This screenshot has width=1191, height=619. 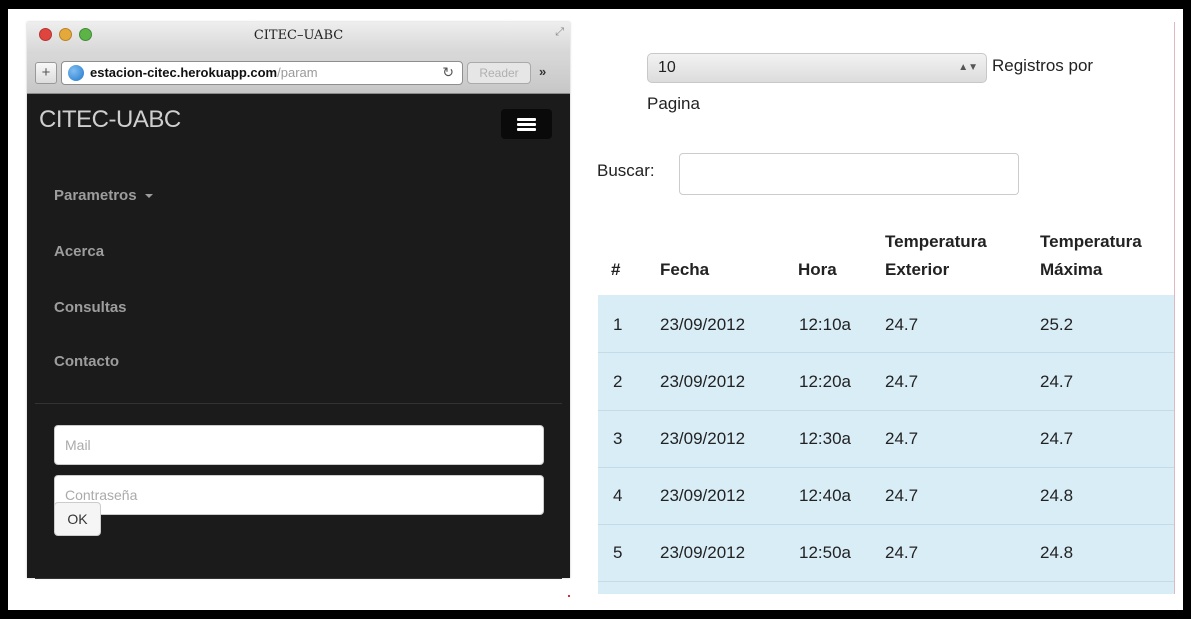 I want to click on reader-button: Reader, so click(x=499, y=73).